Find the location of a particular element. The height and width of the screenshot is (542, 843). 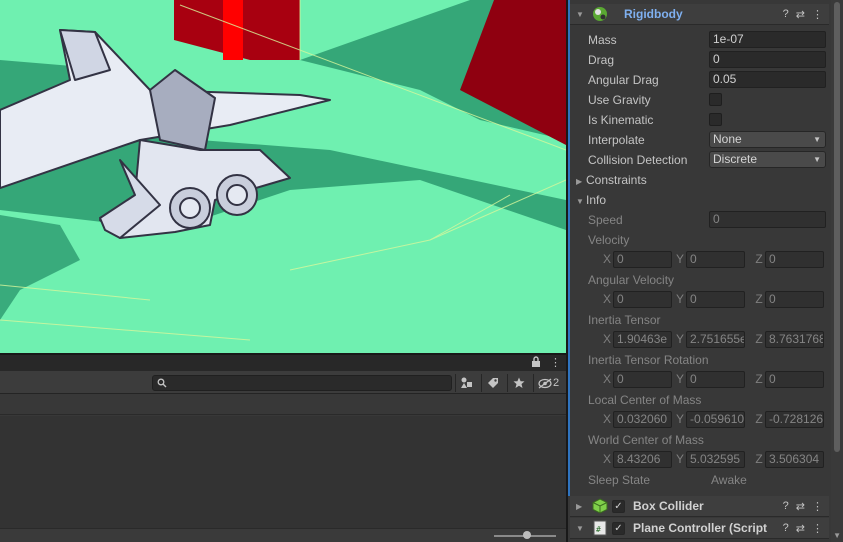

mass-field: 1e-07 is located at coordinates (767, 39).